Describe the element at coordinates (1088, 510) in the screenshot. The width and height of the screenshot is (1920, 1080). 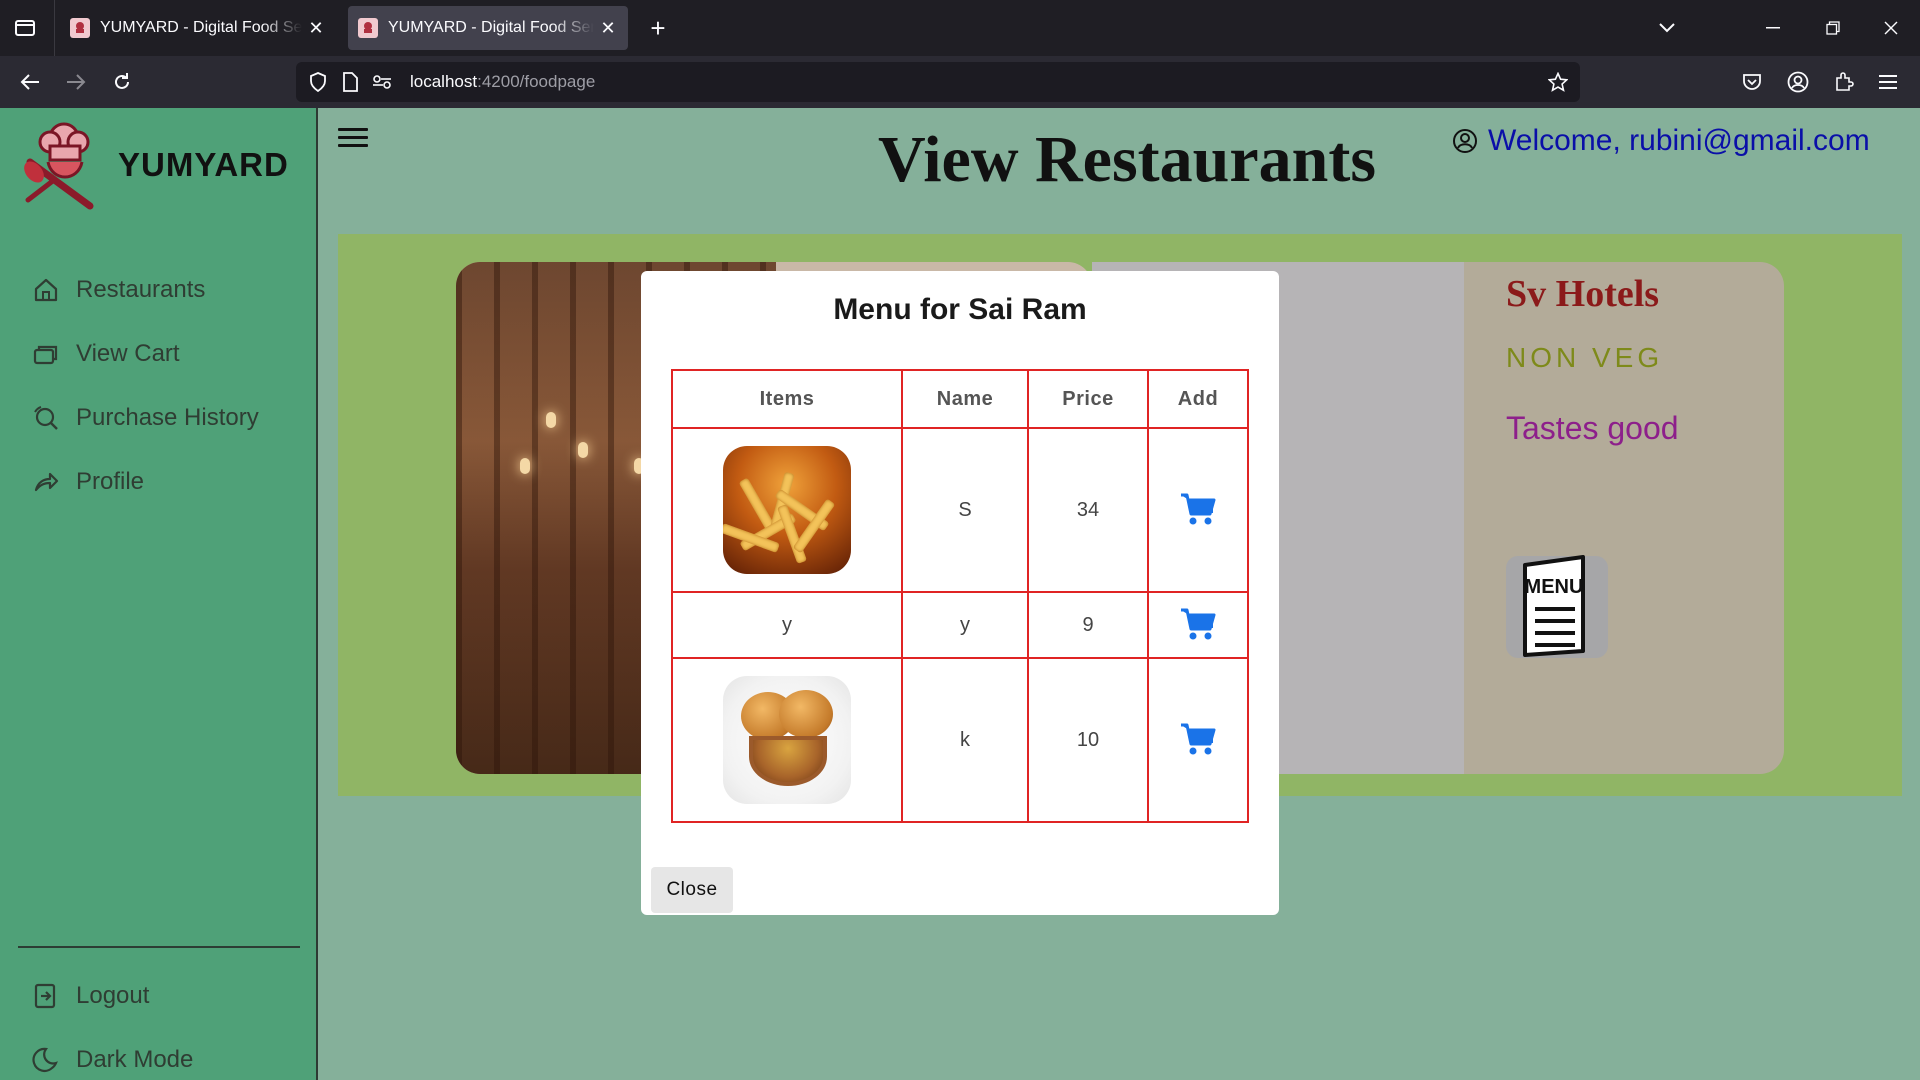
I see `price-cell: 34` at that location.